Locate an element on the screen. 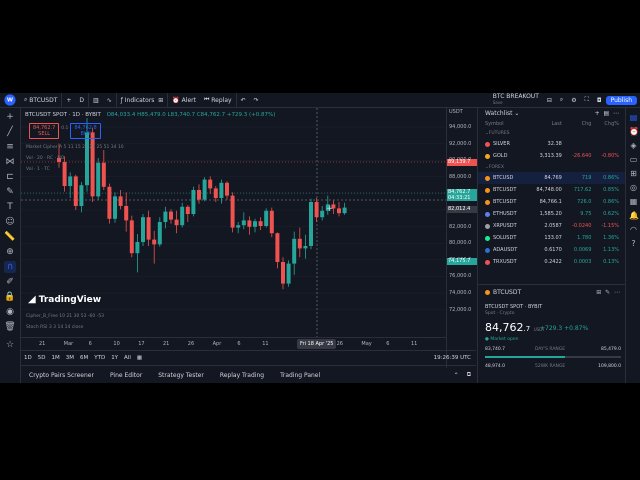  maximize-panel-icon: ⧉ is located at coordinates (469, 375).